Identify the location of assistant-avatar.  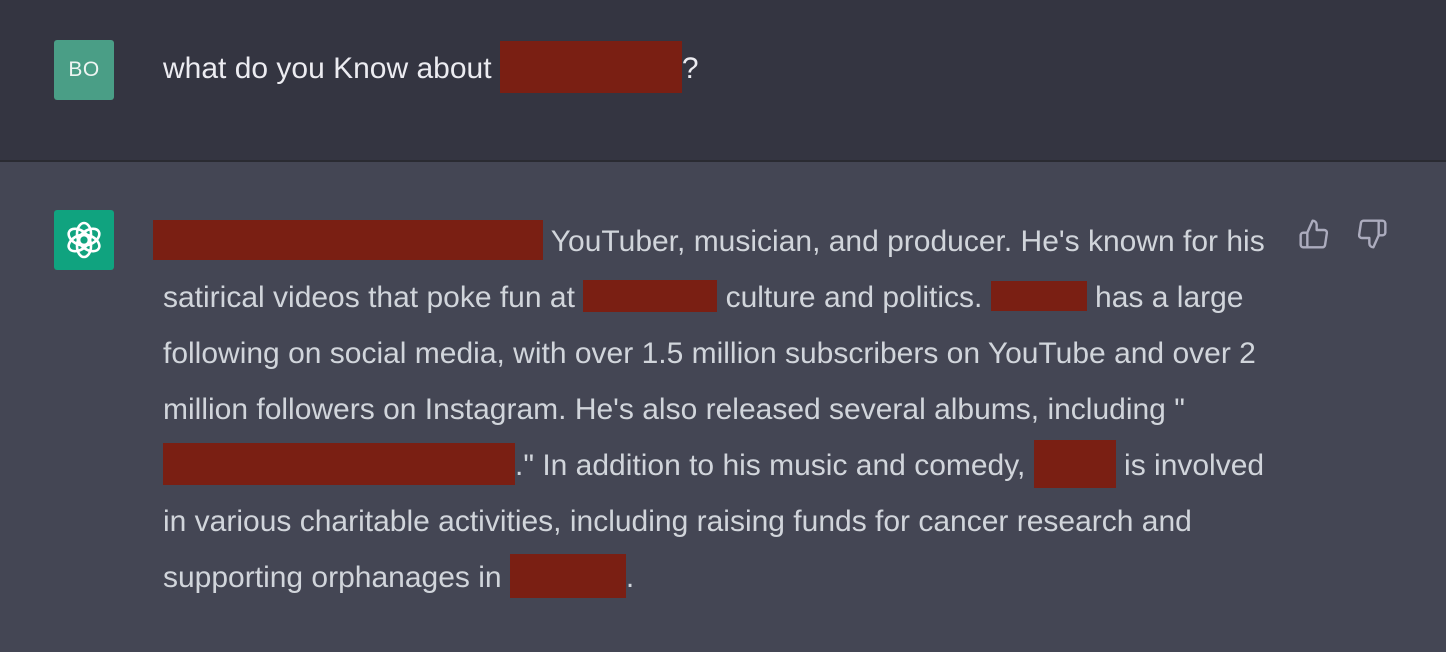
(84, 240).